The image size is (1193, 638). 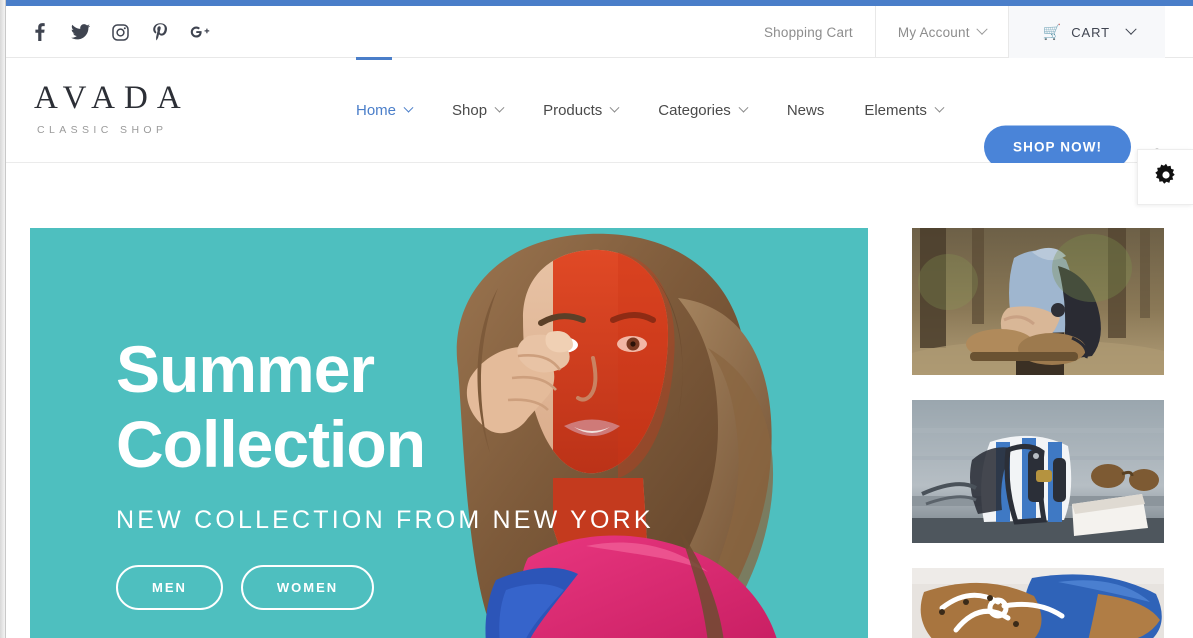 I want to click on pinterest-icon, so click(x=160, y=32).